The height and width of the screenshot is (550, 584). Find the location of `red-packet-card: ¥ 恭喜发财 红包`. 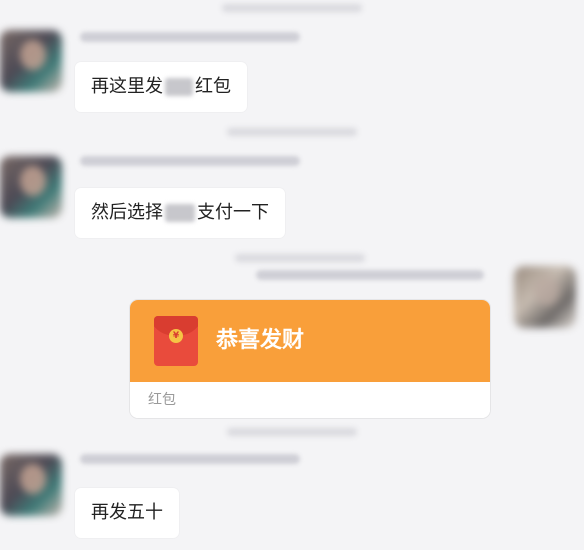

red-packet-card: ¥ 恭喜发财 红包 is located at coordinates (310, 359).